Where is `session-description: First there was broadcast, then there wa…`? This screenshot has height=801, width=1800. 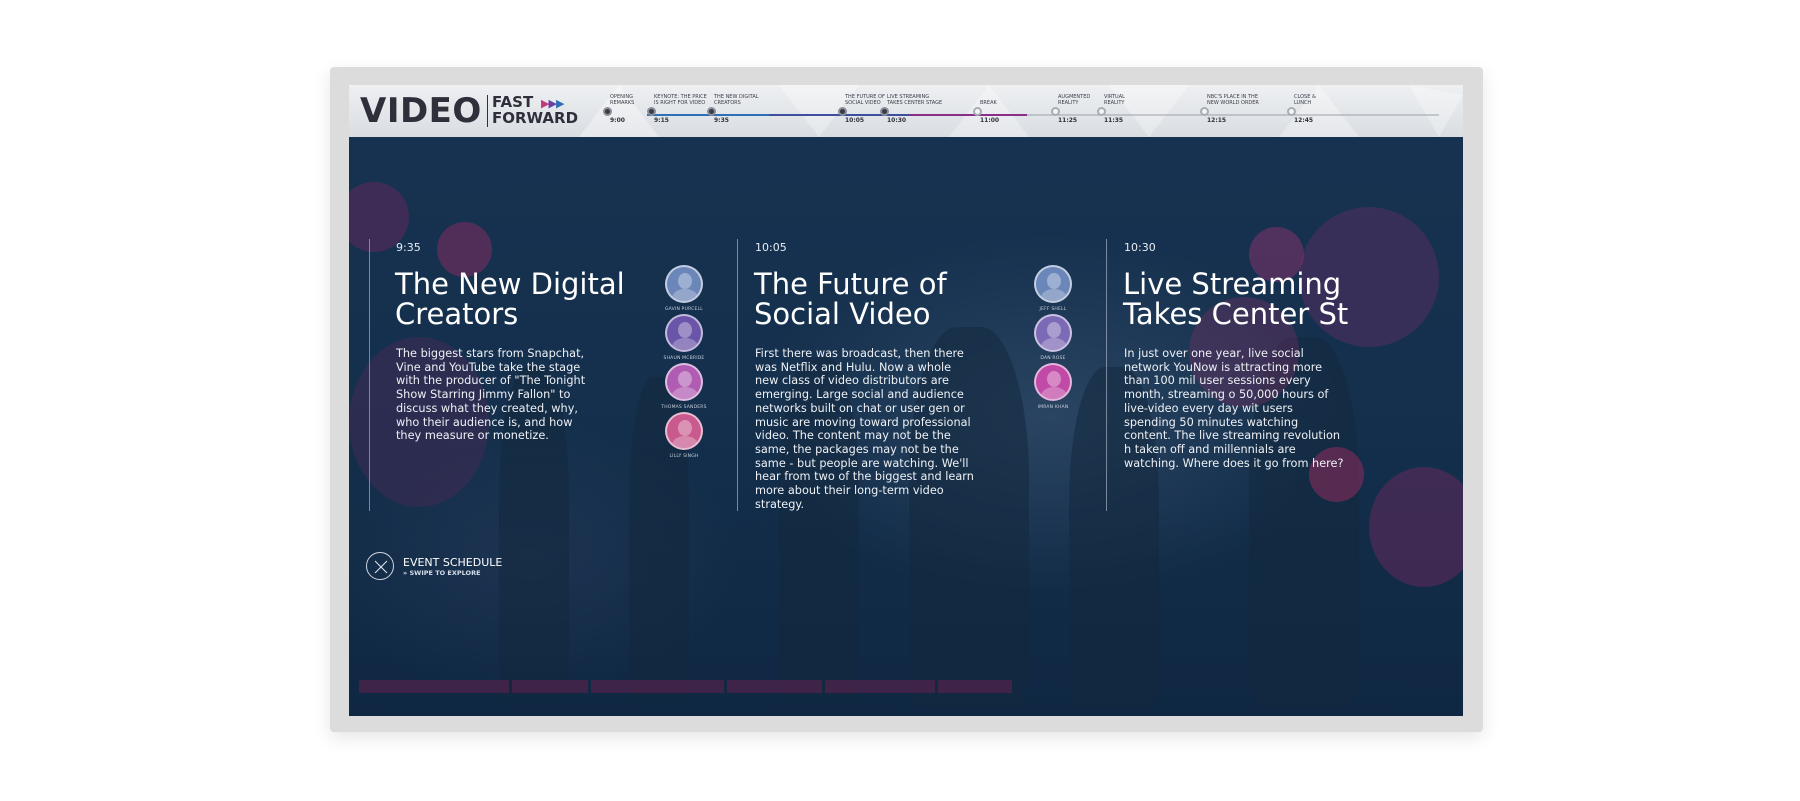 session-description: First there was broadcast, then there wa… is located at coordinates (864, 429).